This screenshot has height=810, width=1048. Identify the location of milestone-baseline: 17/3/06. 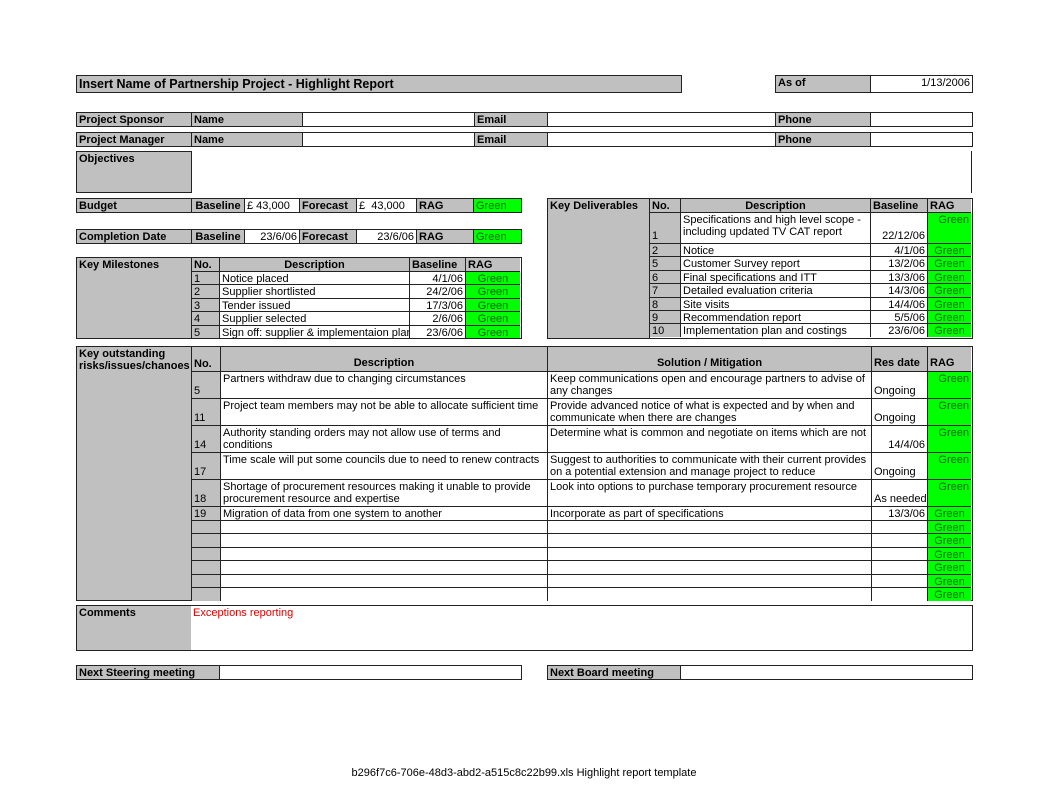
(437, 304).